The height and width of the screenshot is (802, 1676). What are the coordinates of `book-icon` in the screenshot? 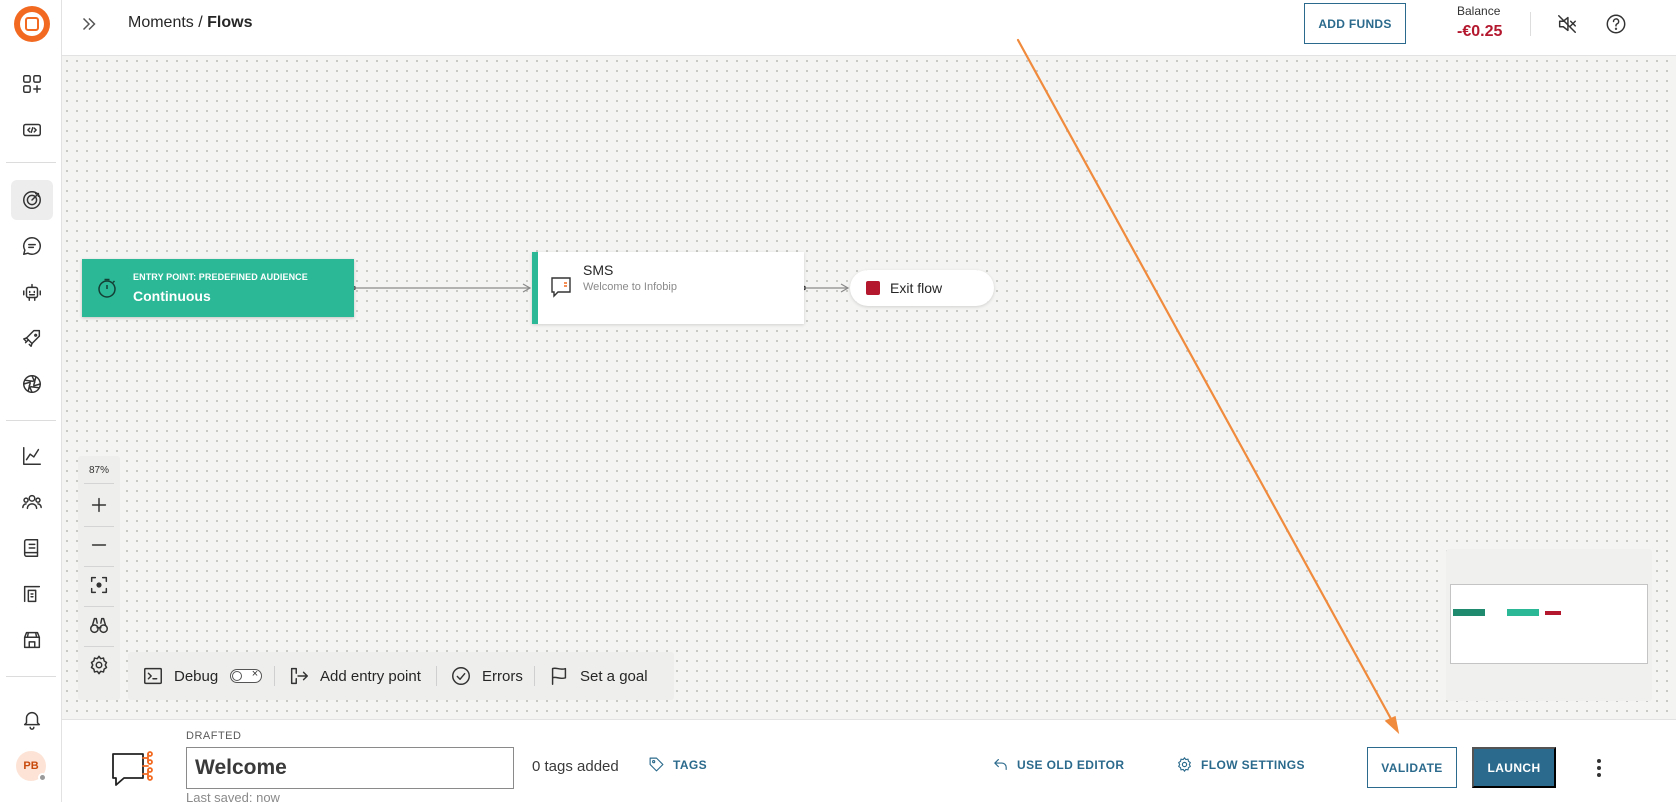 It's located at (32, 548).